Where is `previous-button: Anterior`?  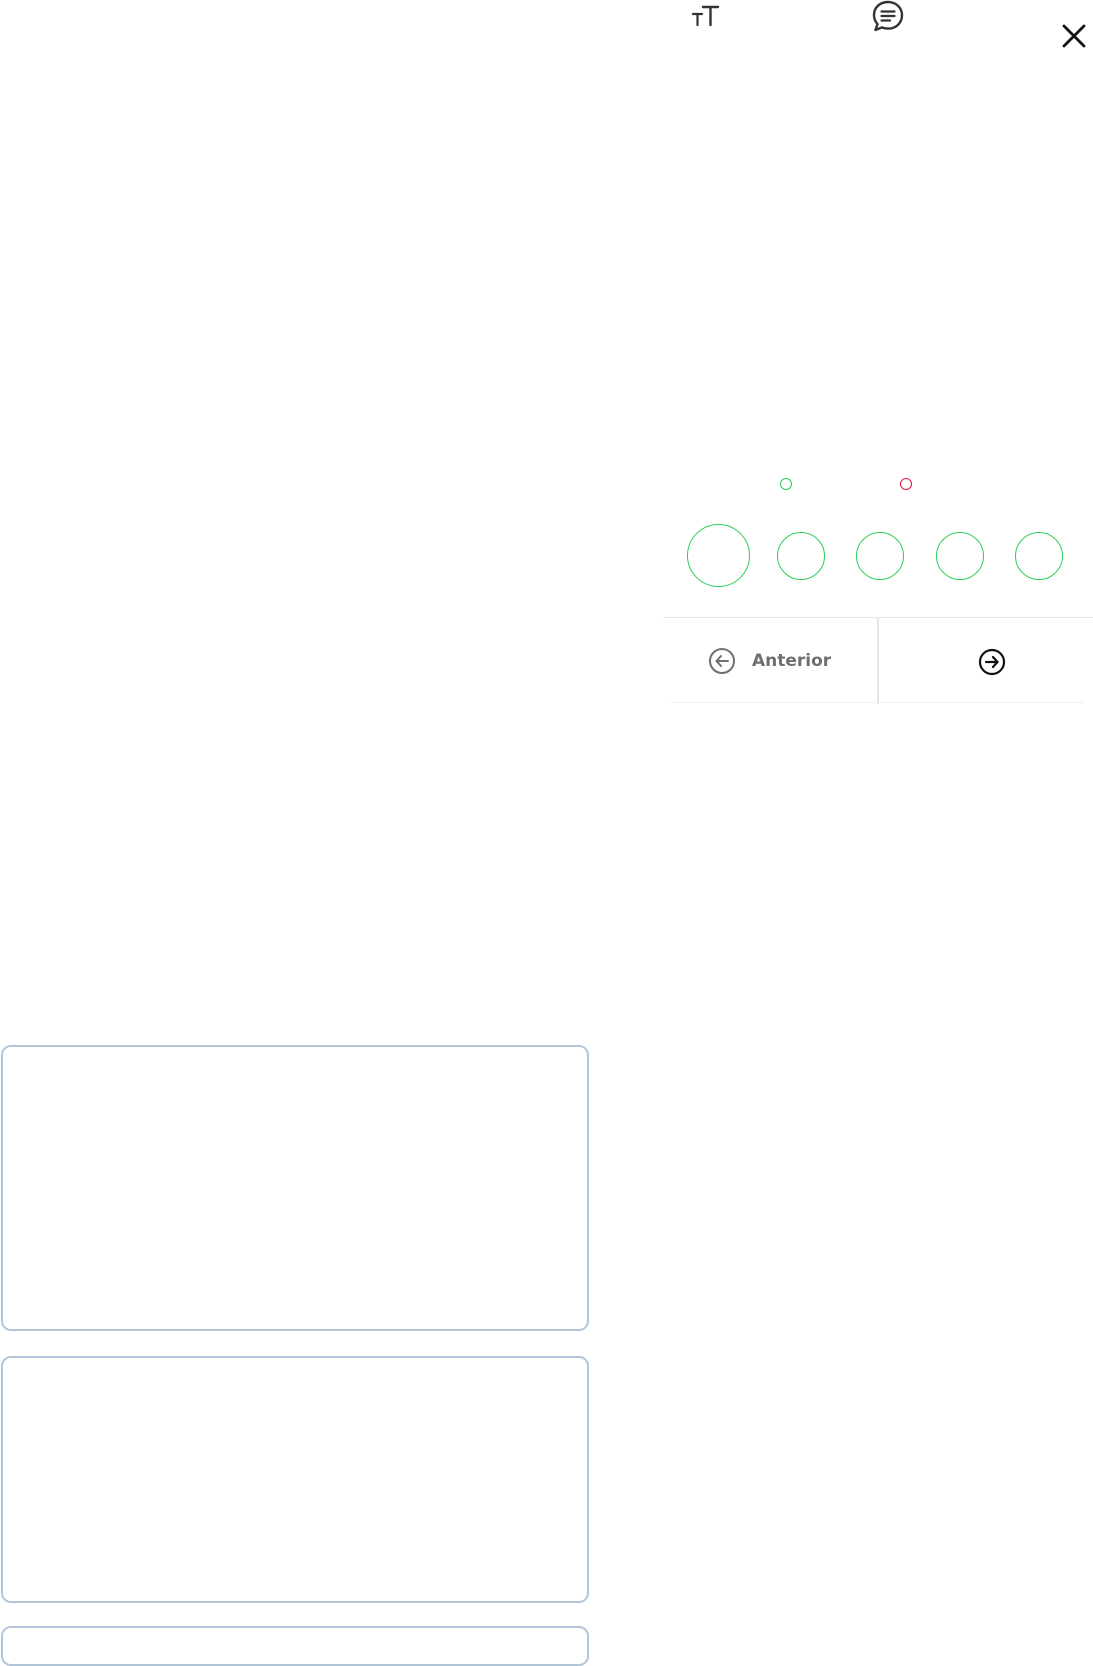
previous-button: Anterior is located at coordinates (770, 661).